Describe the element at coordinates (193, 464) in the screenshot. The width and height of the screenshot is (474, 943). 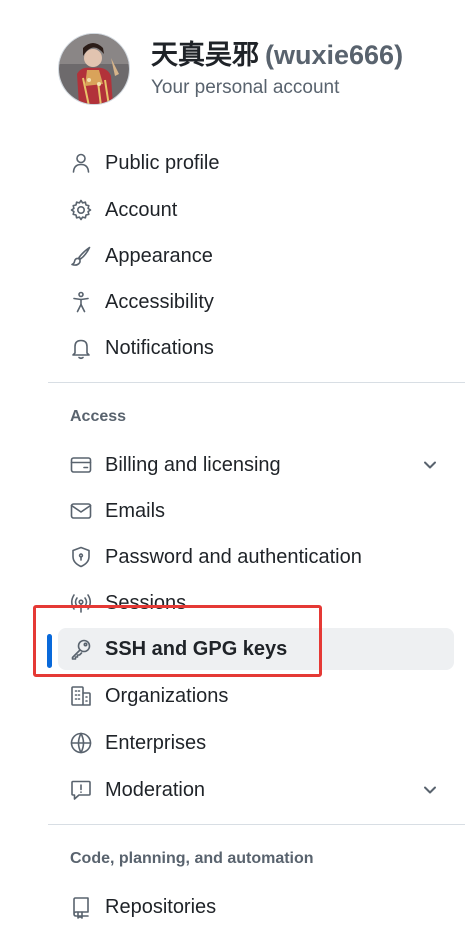
I see `sidebar-item-label: Billing and licensing` at that location.